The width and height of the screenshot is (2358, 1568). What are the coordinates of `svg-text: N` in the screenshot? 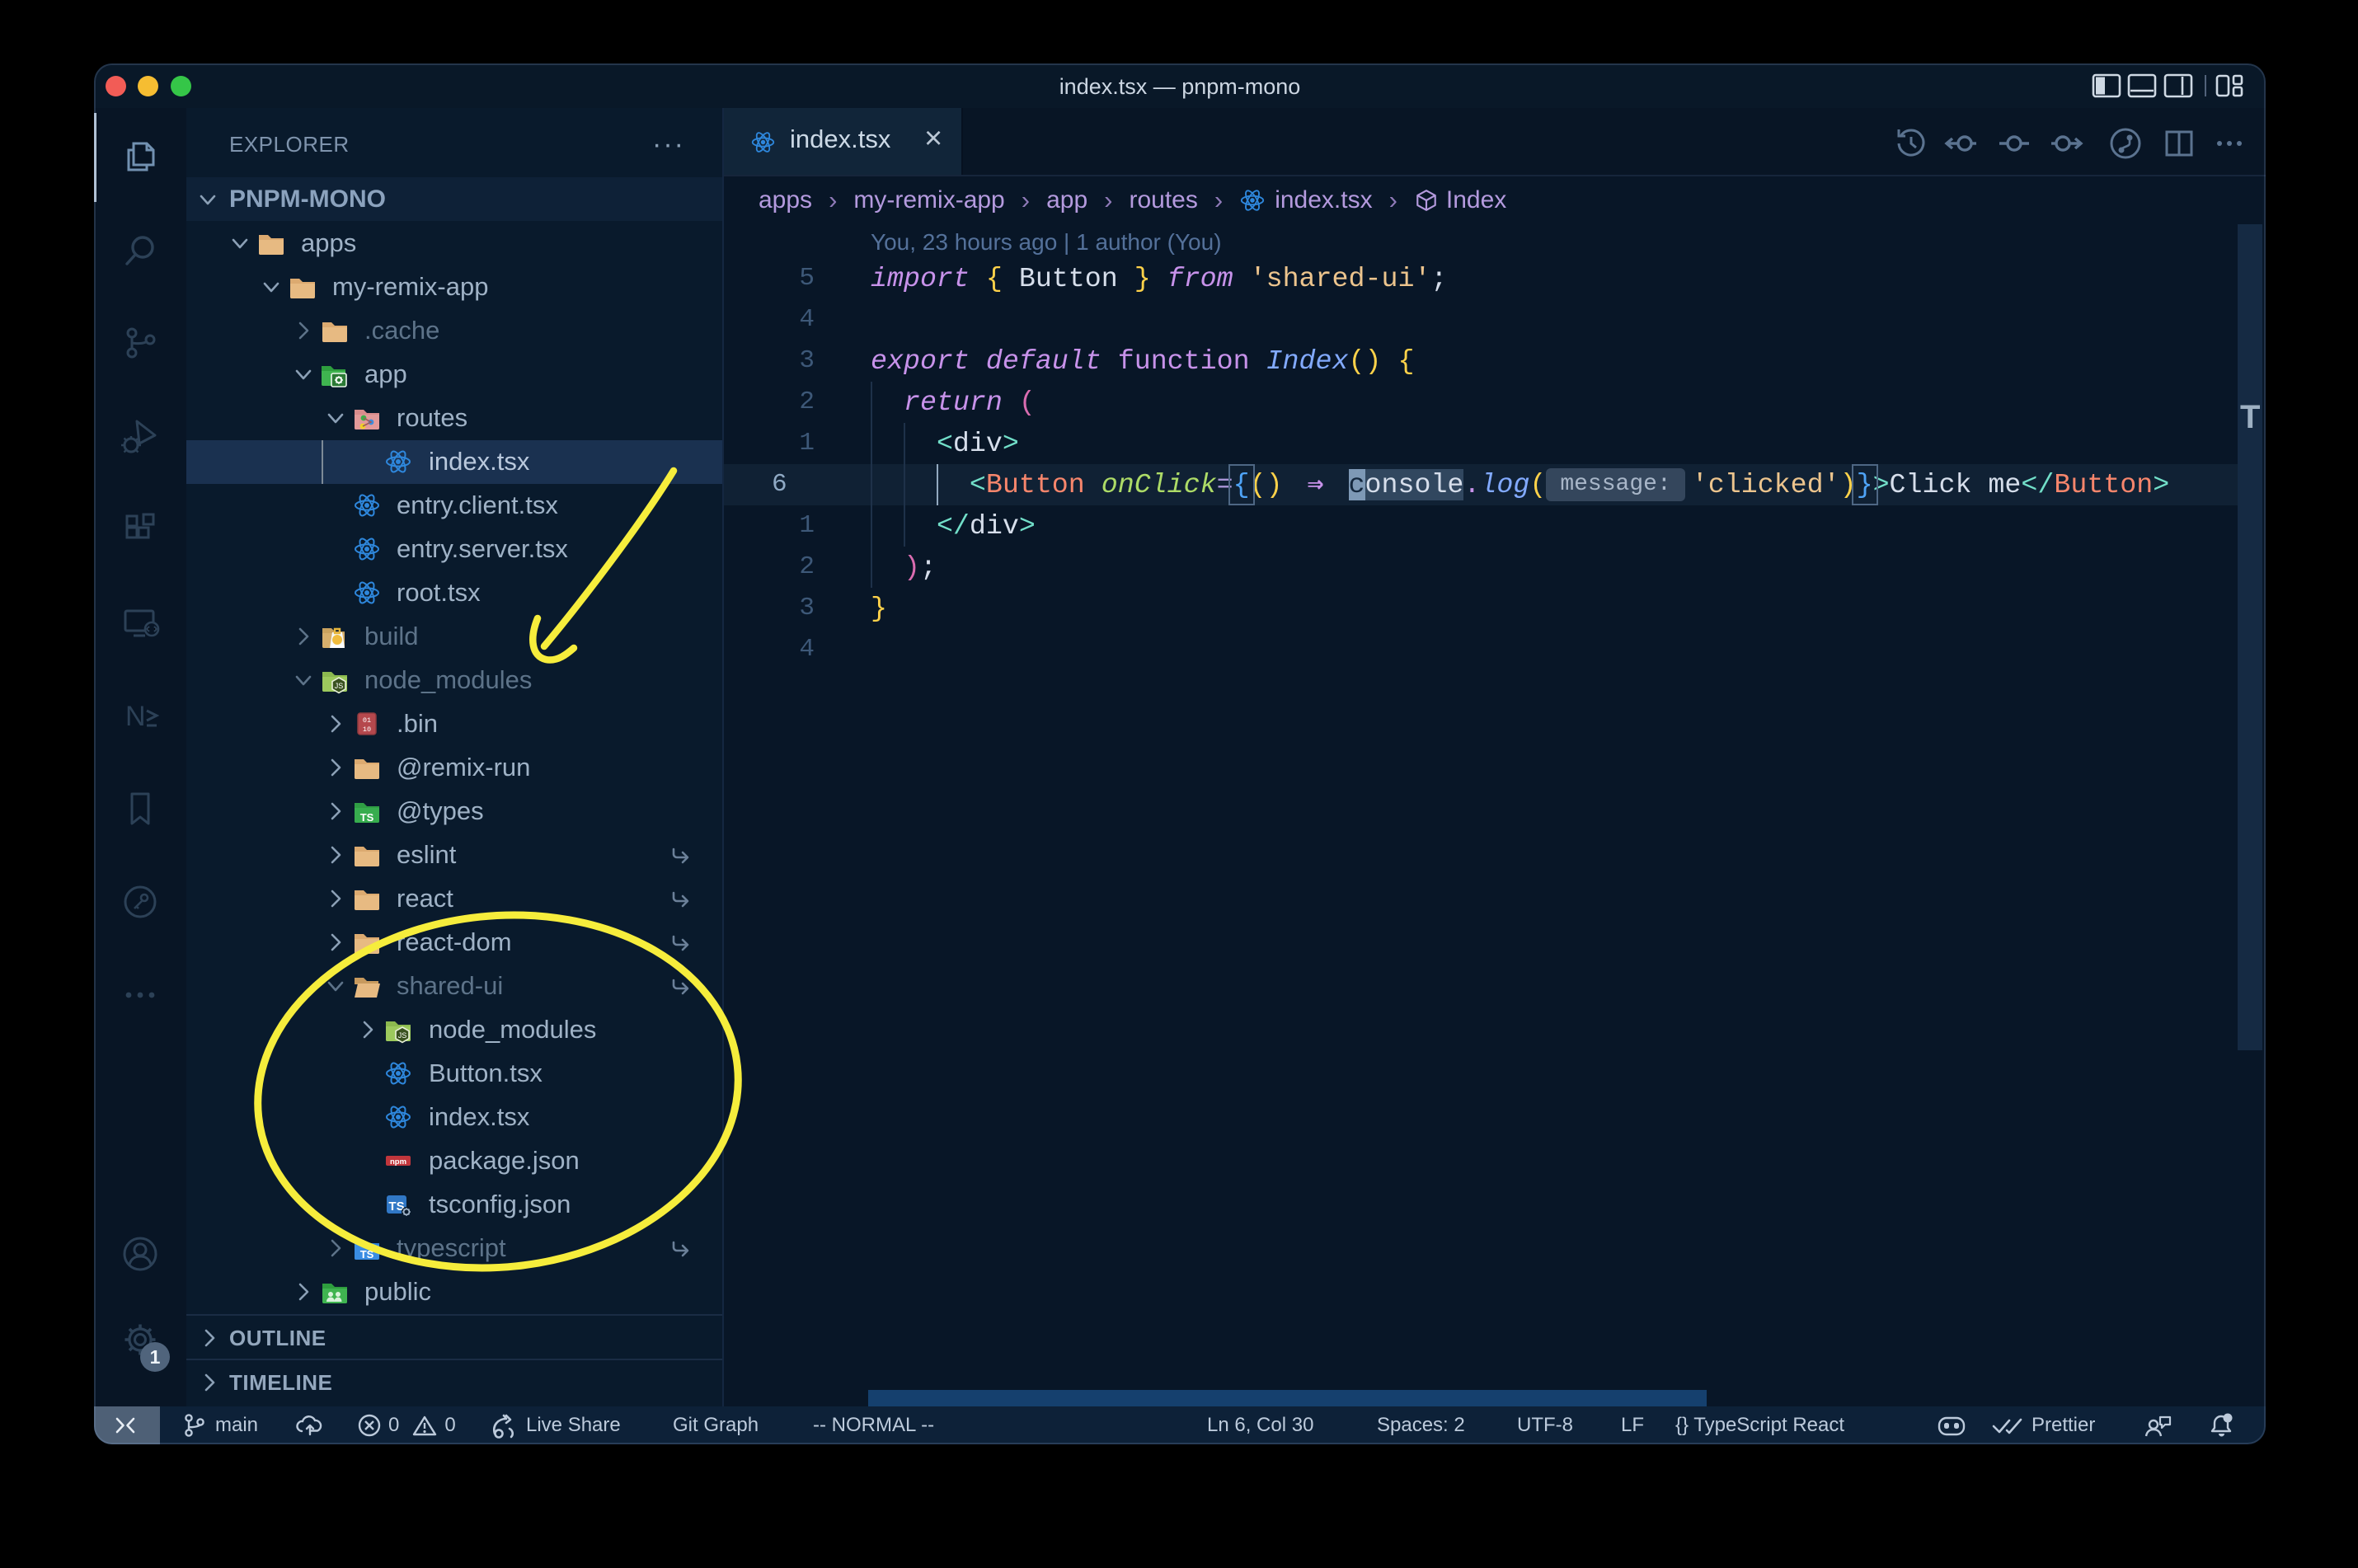 It's located at (136, 716).